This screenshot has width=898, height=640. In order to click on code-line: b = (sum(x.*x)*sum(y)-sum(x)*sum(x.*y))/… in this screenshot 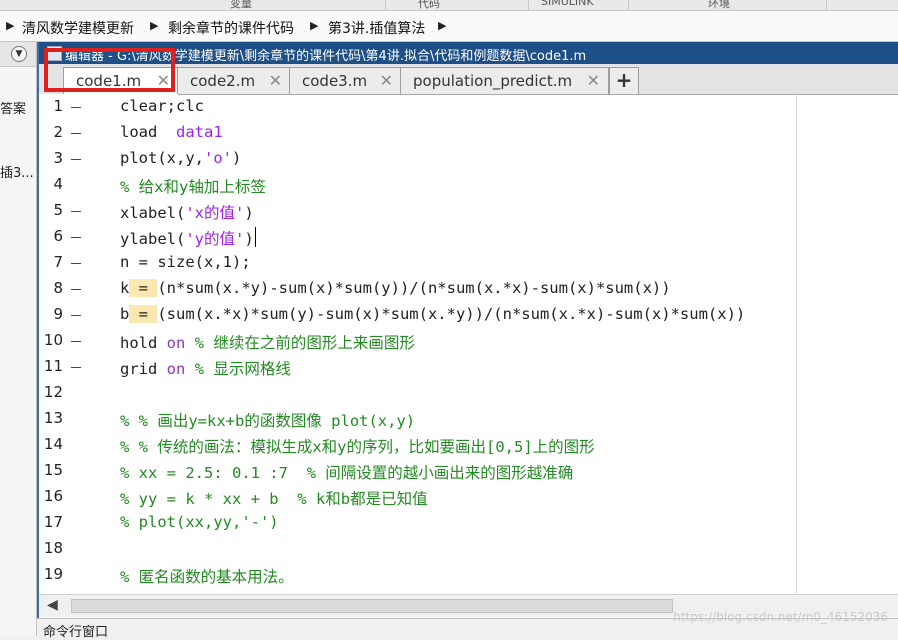, I will do `click(432, 314)`.